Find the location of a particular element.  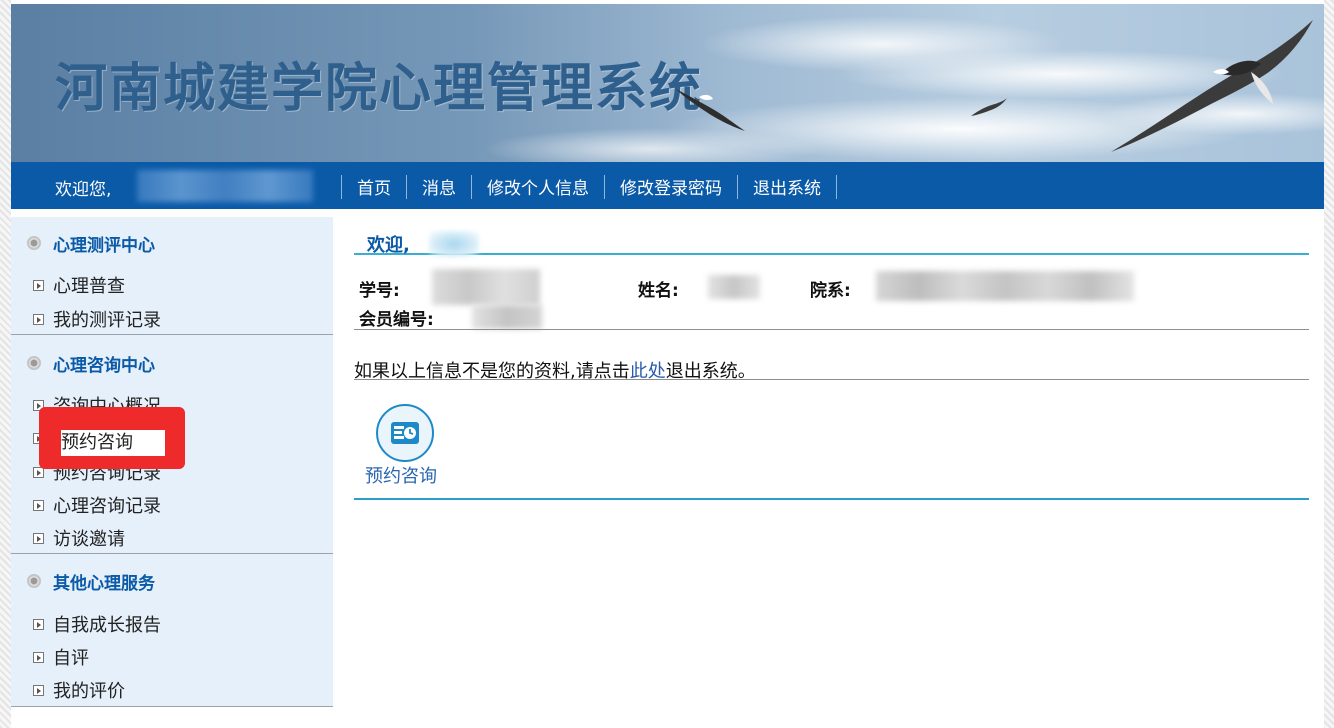

sidebar-item-psych-survey: 心理普查 is located at coordinates (79, 285).